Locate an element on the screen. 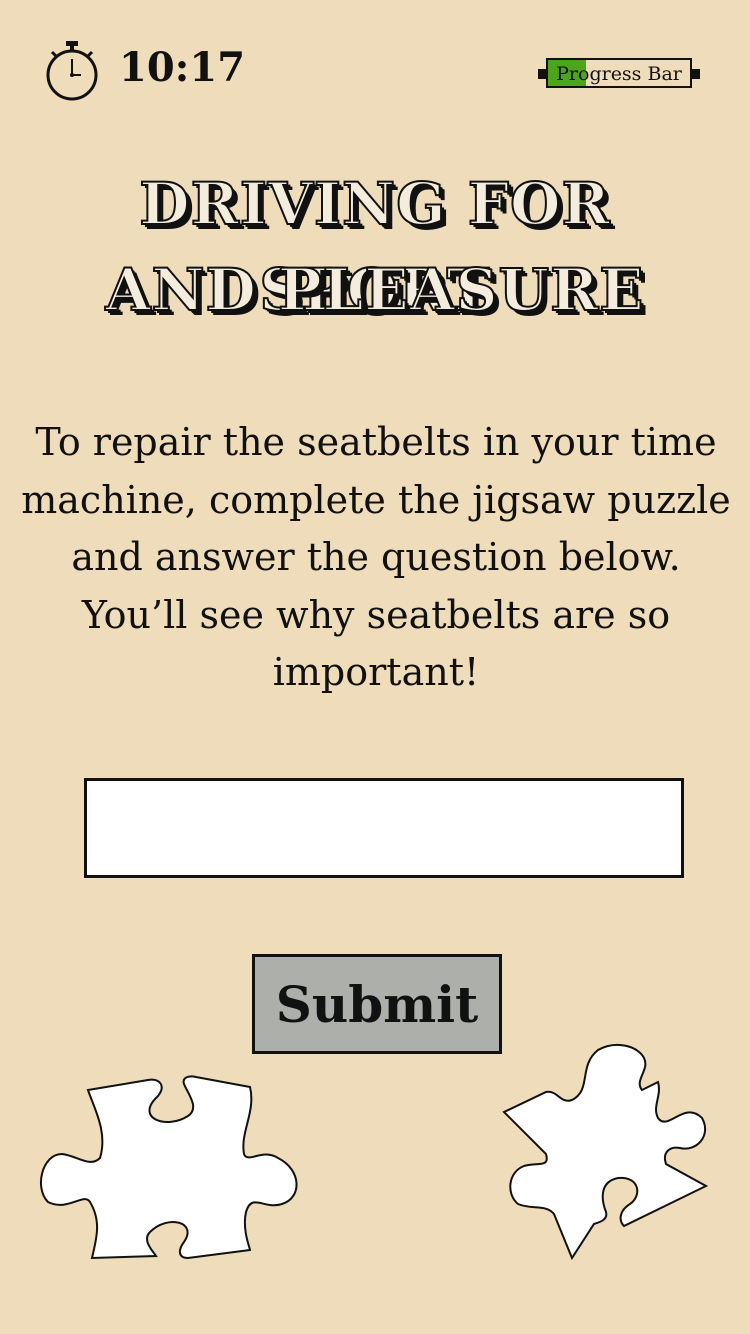 The width and height of the screenshot is (750, 1334). progress-nub-right is located at coordinates (696, 74).